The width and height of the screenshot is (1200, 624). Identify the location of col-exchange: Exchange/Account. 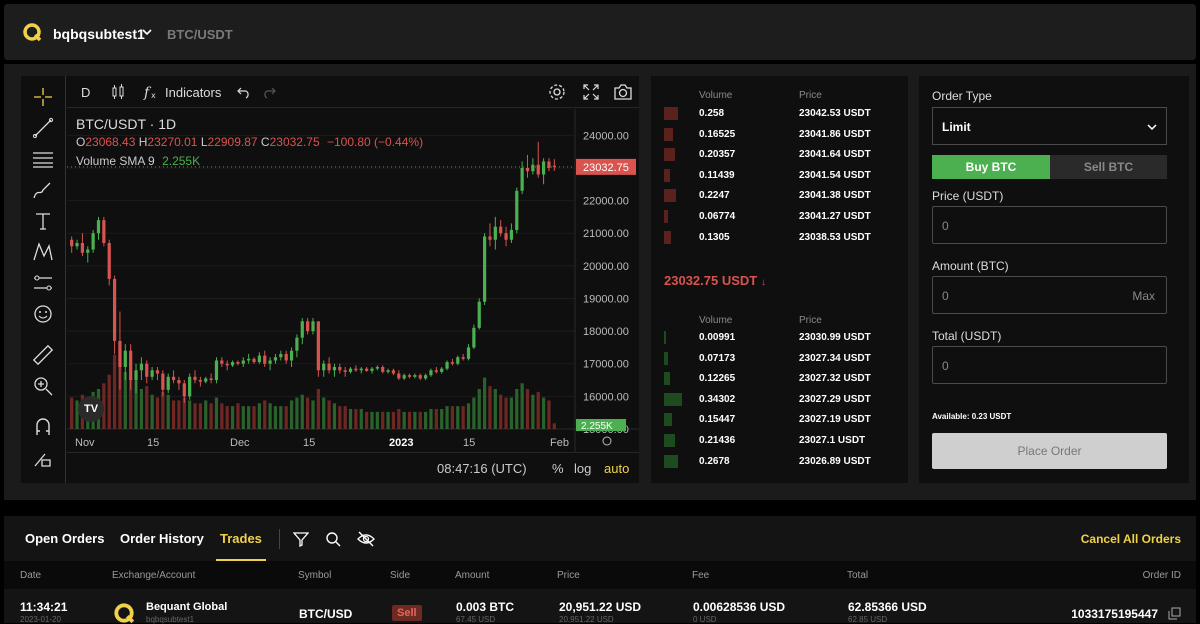
(153, 575).